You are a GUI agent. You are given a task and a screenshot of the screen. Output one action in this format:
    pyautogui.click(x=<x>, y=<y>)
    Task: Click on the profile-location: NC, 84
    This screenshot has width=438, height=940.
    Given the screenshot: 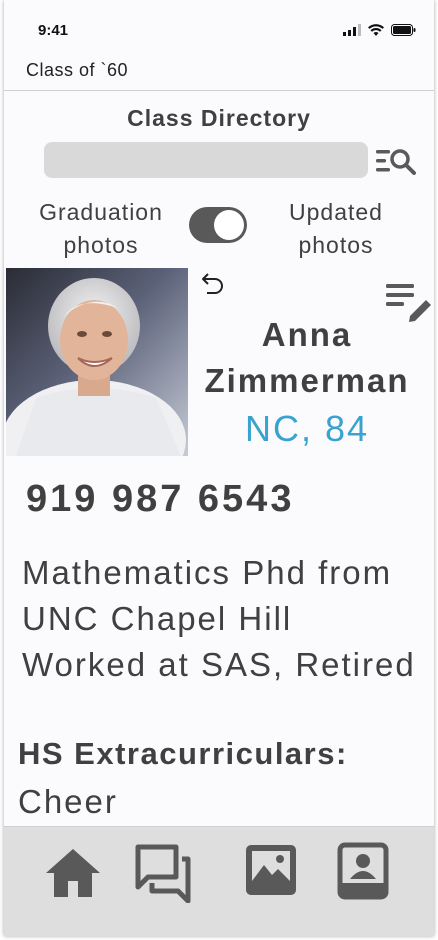 What is the action you would take?
    pyautogui.click(x=307, y=428)
    